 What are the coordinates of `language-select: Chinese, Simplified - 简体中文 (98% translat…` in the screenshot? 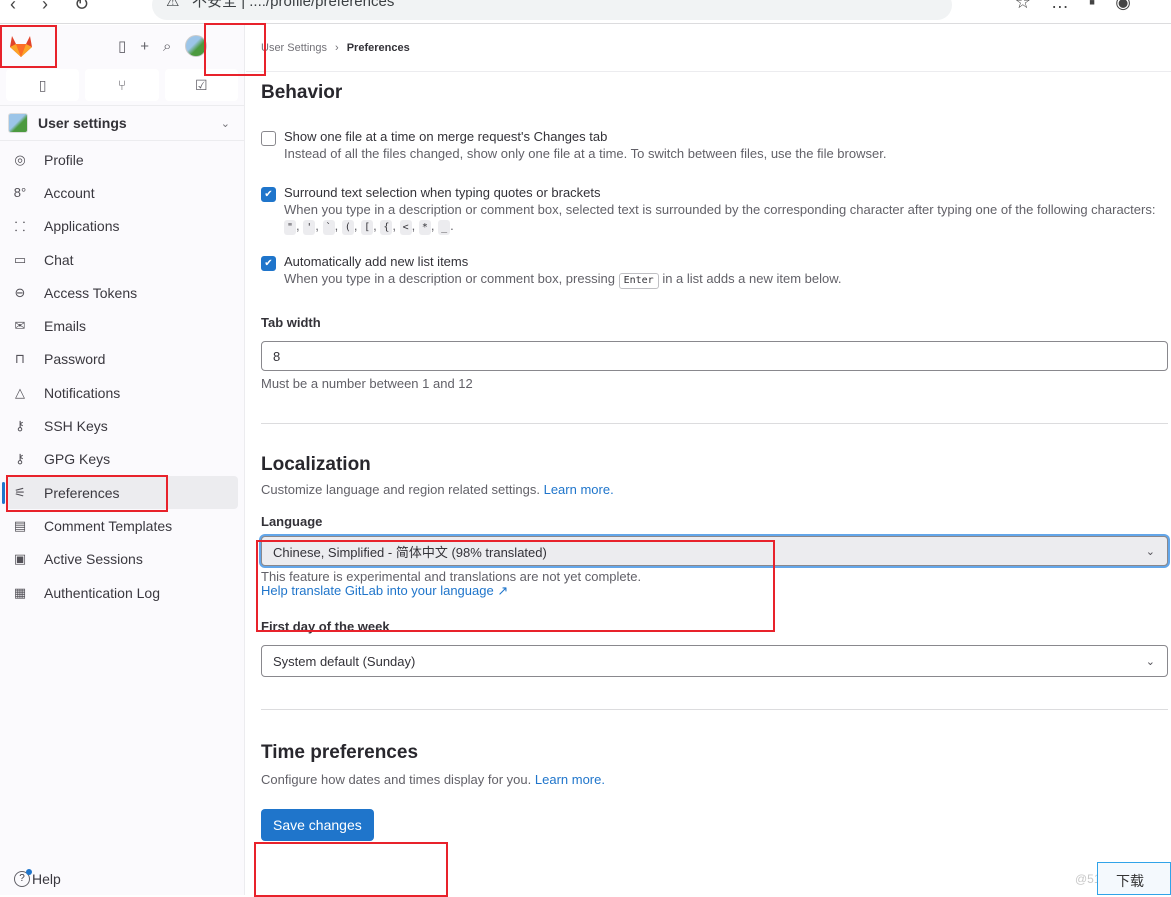 It's located at (714, 551).